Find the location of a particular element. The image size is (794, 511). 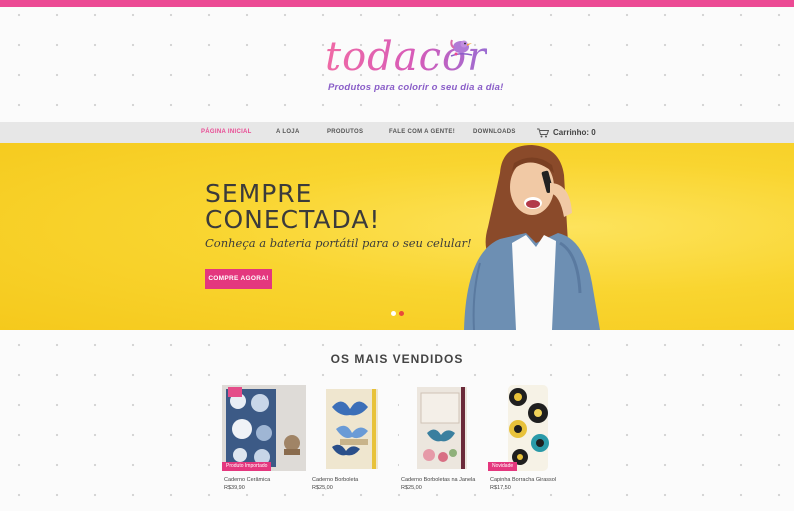

buy-now-button: COMPRE AGORA! is located at coordinates (238, 279).